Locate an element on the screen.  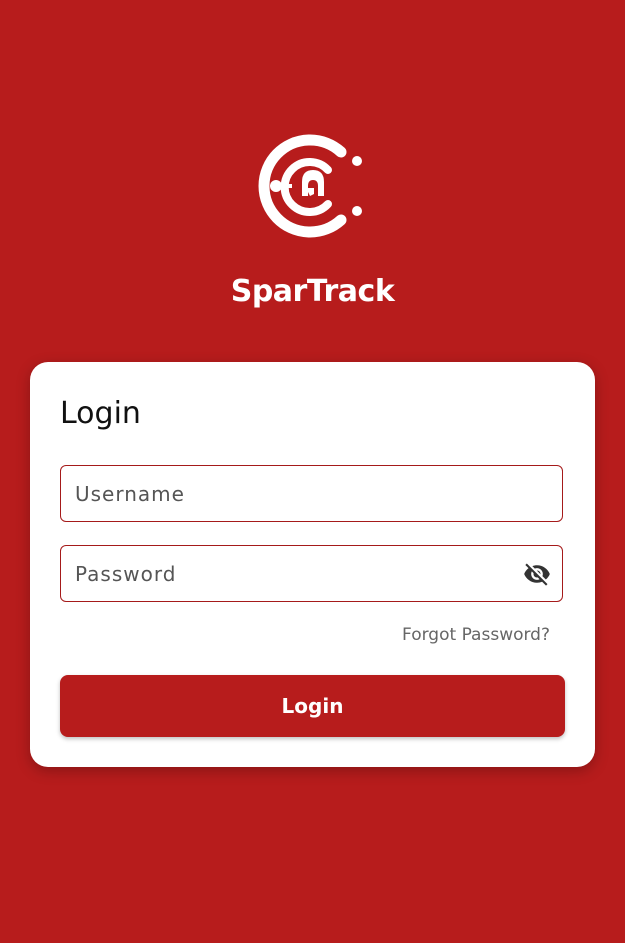
password-field is located at coordinates (311, 573).